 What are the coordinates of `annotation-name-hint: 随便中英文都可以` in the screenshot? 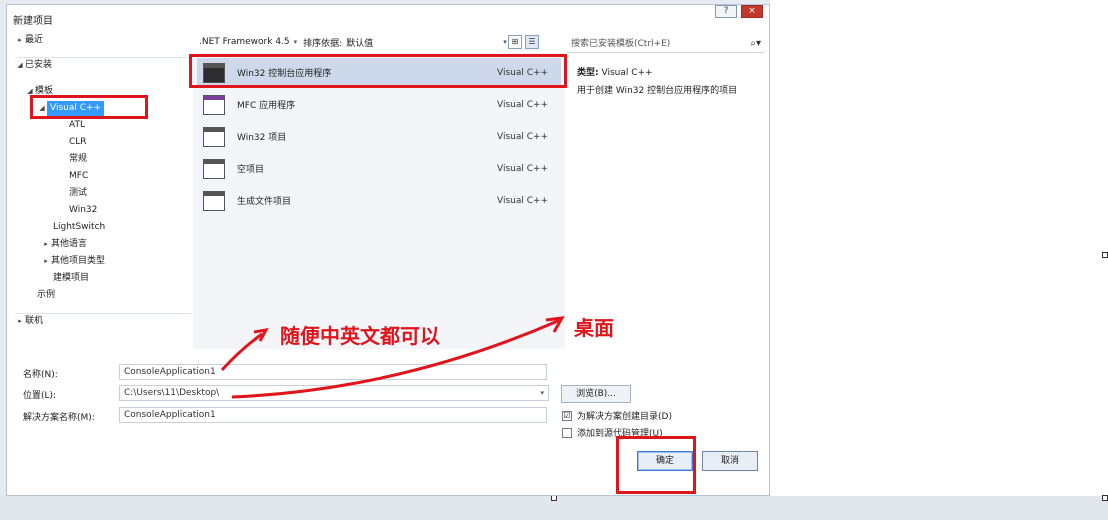 It's located at (360, 336).